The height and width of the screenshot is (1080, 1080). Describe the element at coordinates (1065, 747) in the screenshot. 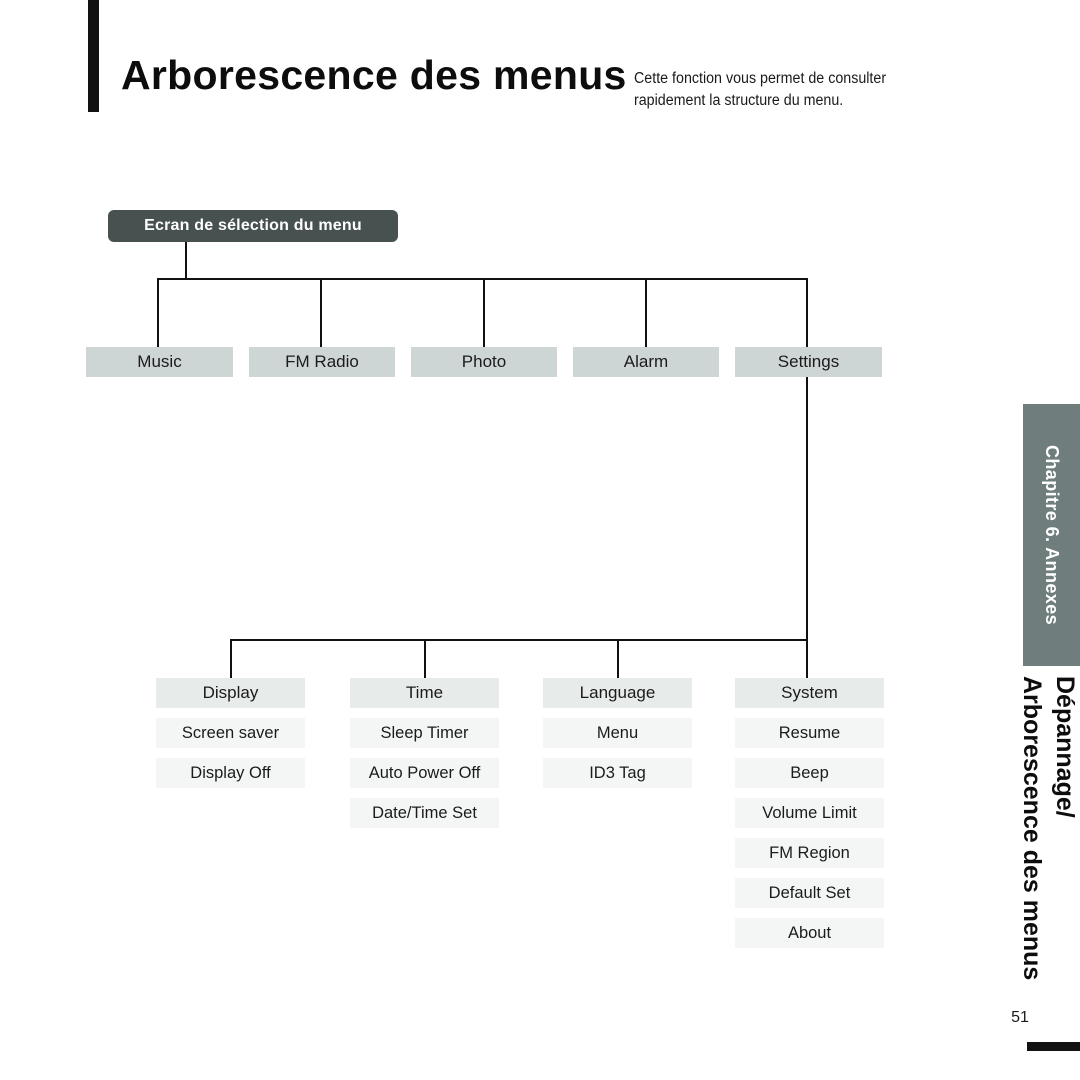

I see `section-side-label-line-1: Dépannage/` at that location.